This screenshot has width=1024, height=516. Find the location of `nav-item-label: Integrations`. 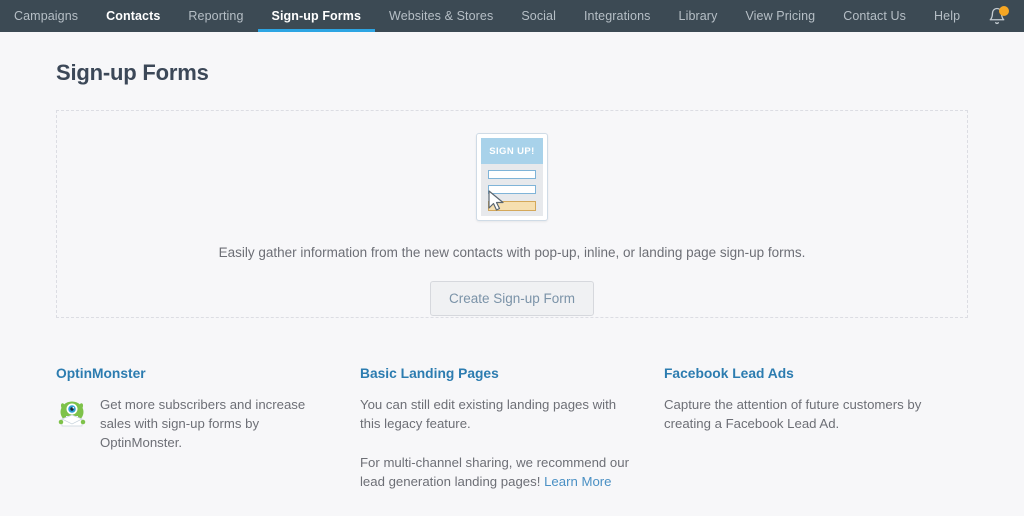

nav-item-label: Integrations is located at coordinates (617, 16).